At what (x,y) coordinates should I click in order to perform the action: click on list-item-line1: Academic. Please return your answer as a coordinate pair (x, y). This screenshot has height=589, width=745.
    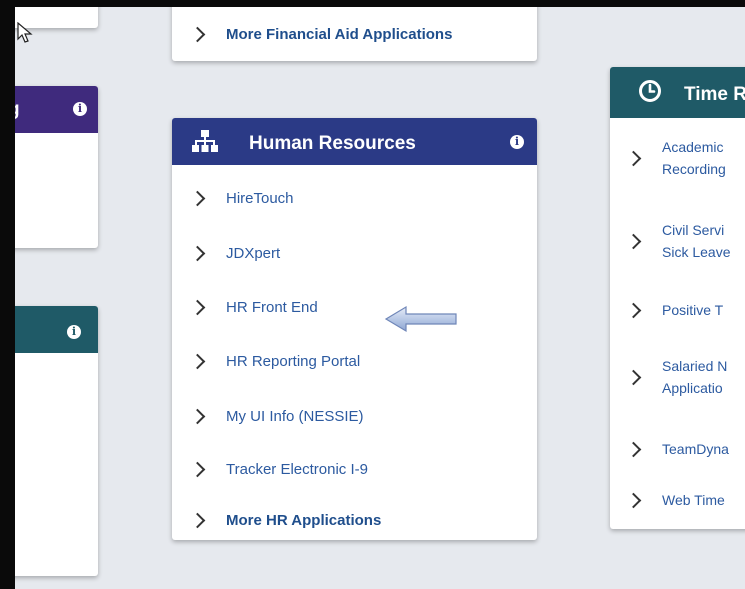
    Looking at the image, I should click on (693, 147).